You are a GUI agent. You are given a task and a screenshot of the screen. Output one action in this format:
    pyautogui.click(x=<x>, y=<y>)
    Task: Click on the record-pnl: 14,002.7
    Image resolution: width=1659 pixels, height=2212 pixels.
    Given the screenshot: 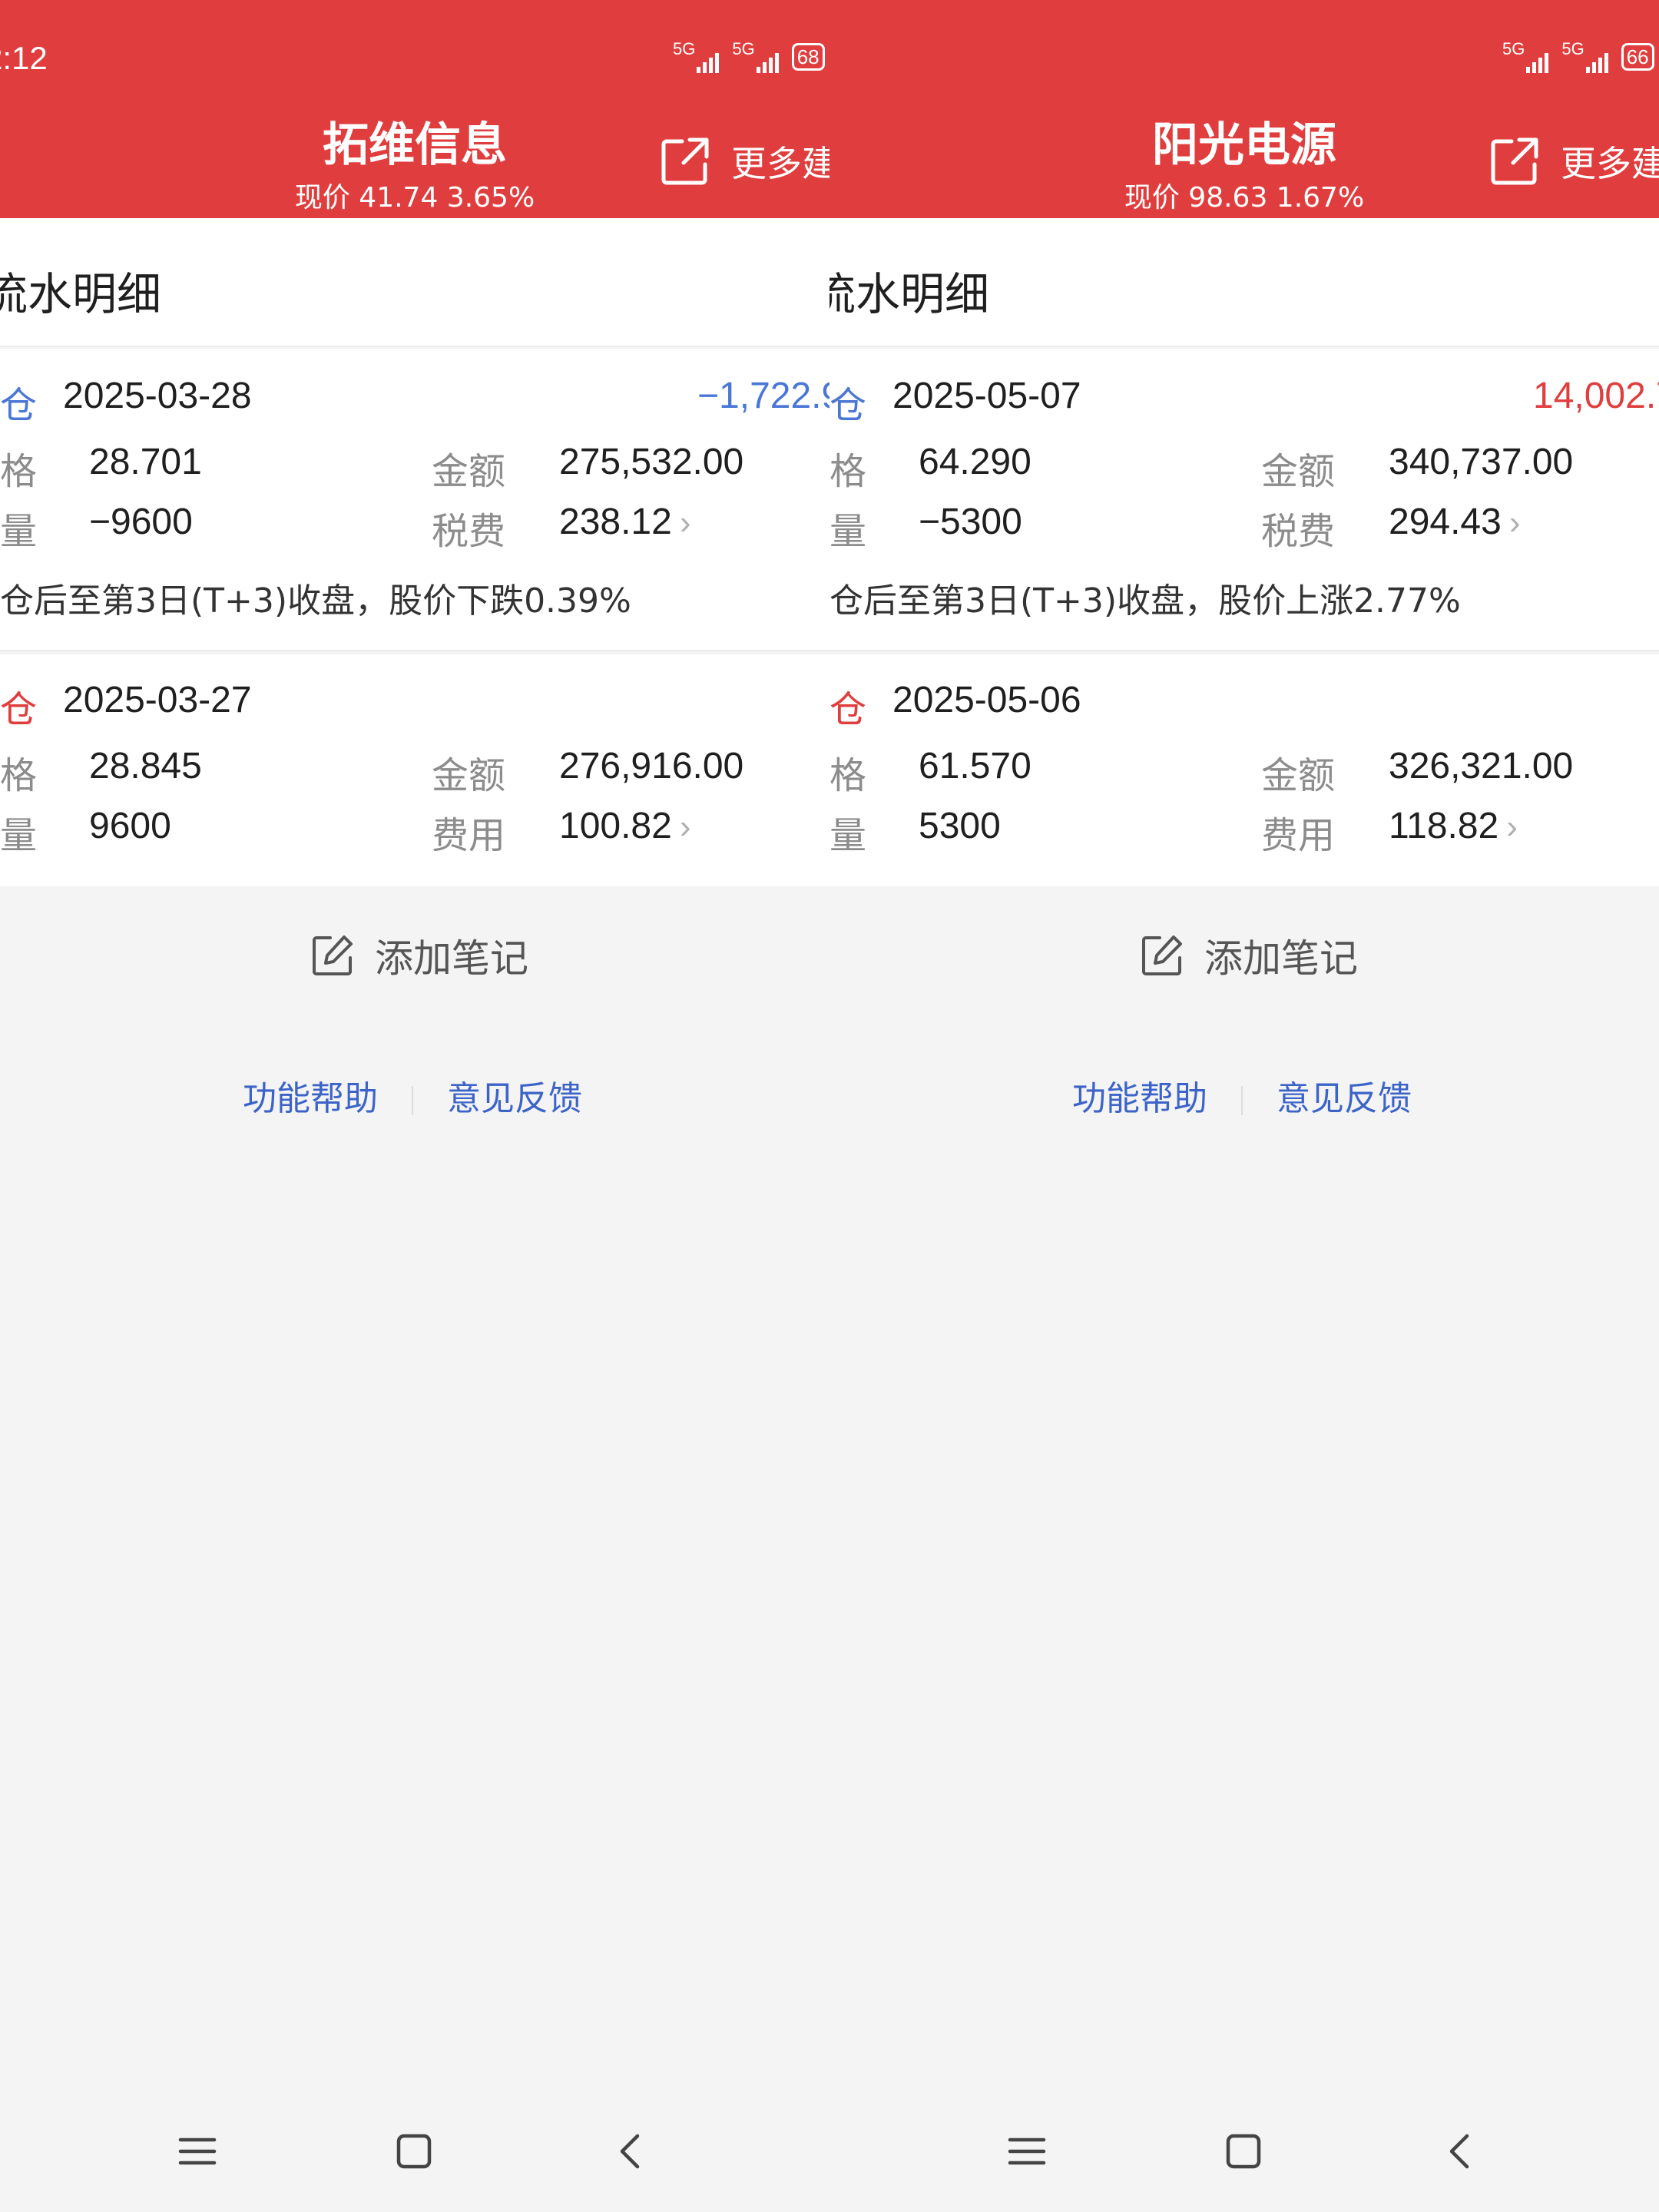 What is the action you would take?
    pyautogui.click(x=1596, y=396)
    